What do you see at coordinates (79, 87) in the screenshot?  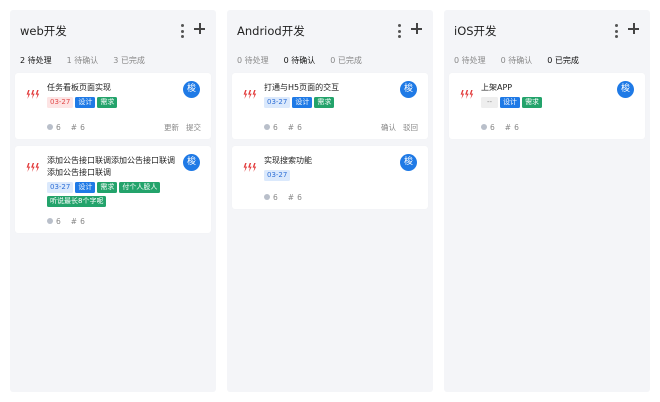 I see `card-title: 任务看板页面实现` at bounding box center [79, 87].